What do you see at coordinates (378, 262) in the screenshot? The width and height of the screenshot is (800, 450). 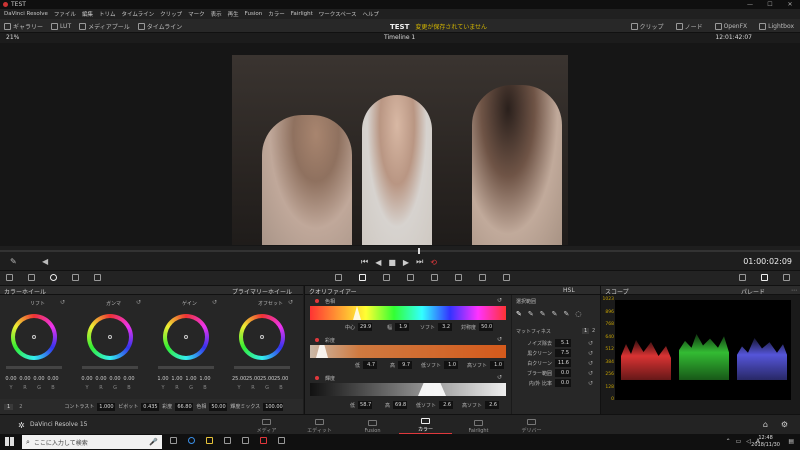 I see `play-reverse-icon: ◀` at bounding box center [378, 262].